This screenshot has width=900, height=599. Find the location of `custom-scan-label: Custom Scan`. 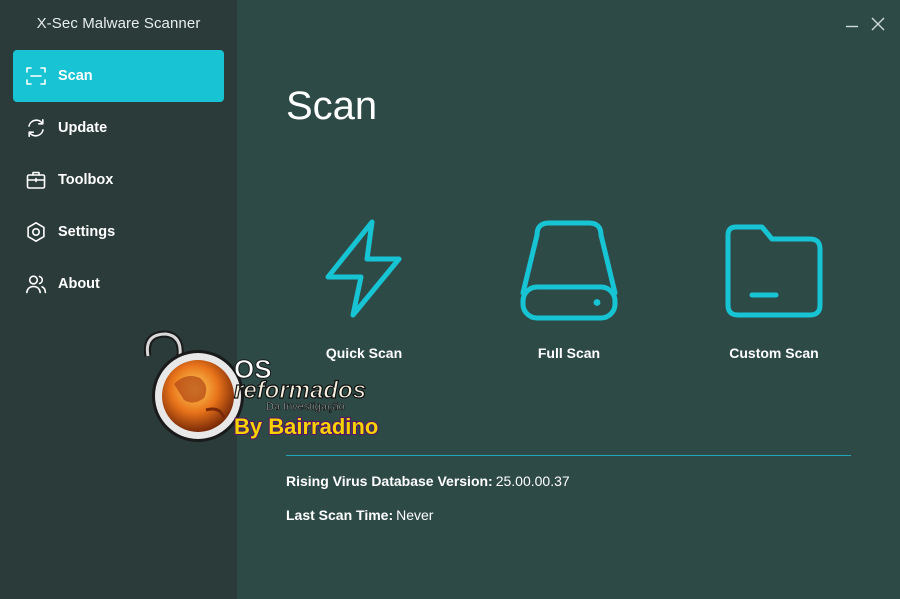

custom-scan-label: Custom Scan is located at coordinates (774, 353).